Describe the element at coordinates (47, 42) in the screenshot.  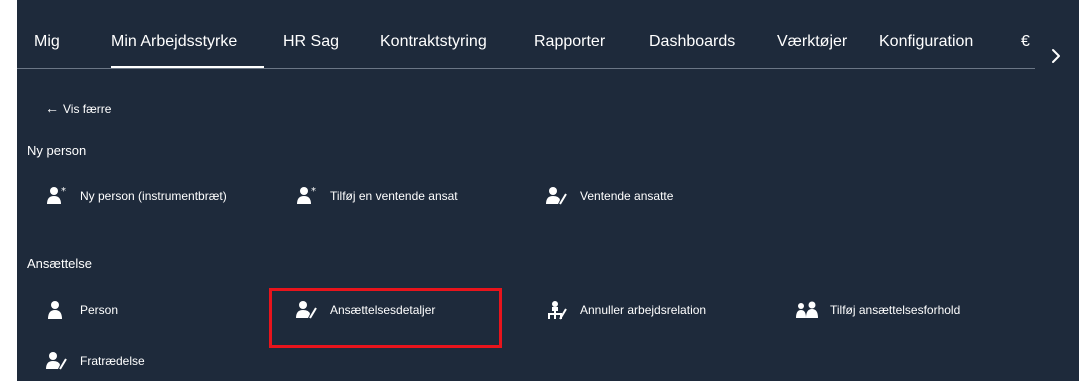
I see `tab-mig: Mig` at that location.